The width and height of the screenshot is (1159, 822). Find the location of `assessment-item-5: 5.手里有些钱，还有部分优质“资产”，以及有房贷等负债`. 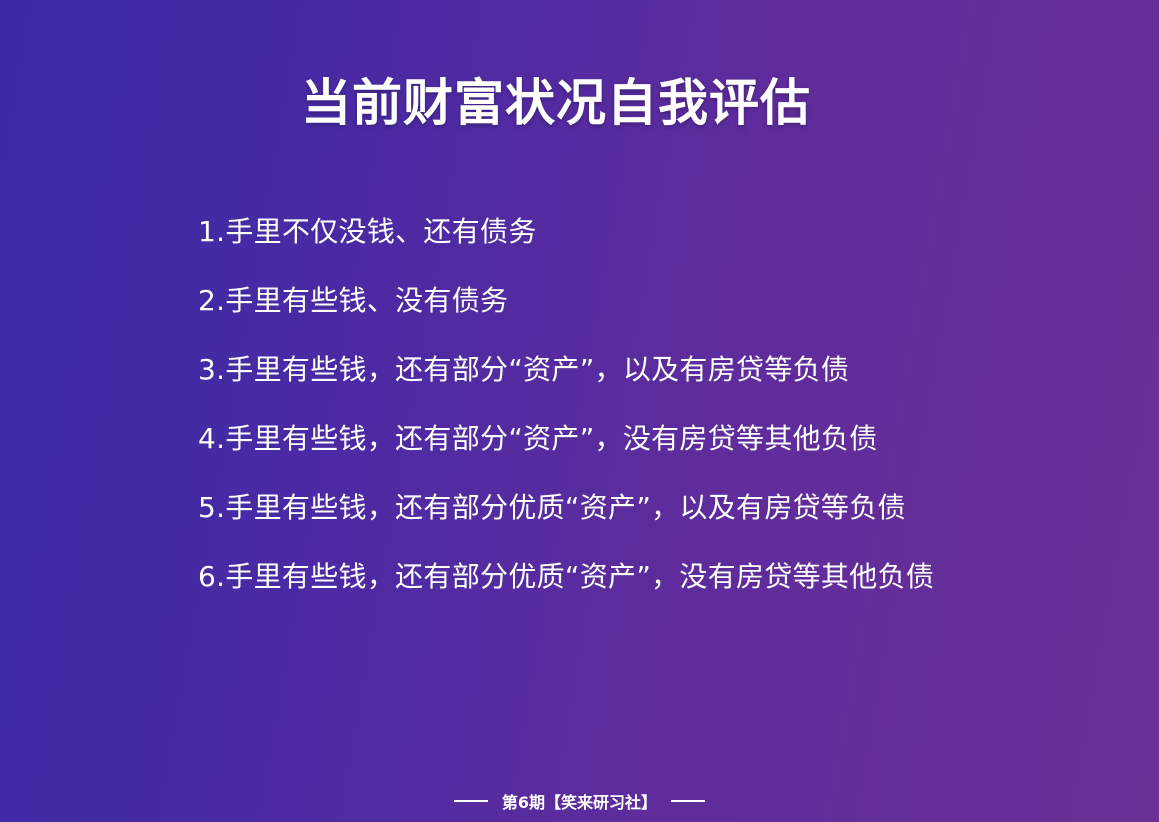

assessment-item-5: 5.手里有些钱，还有部分优质“资产”，以及有房贷等负债 is located at coordinates (552, 507).